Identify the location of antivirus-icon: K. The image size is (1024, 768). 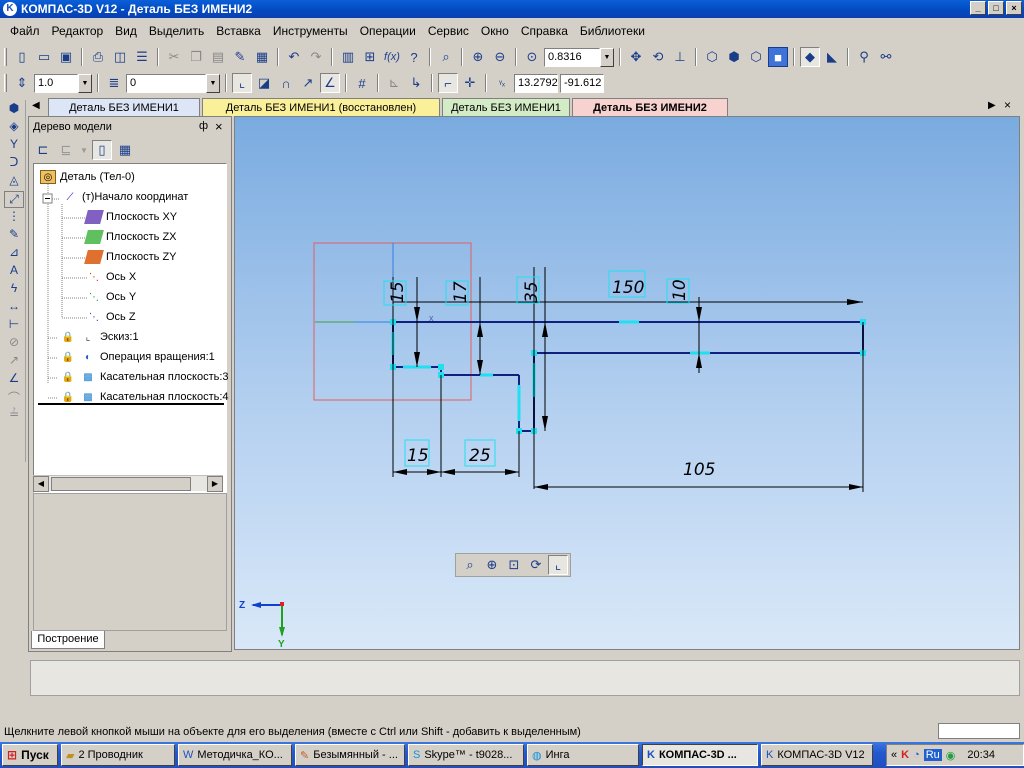
(905, 755).